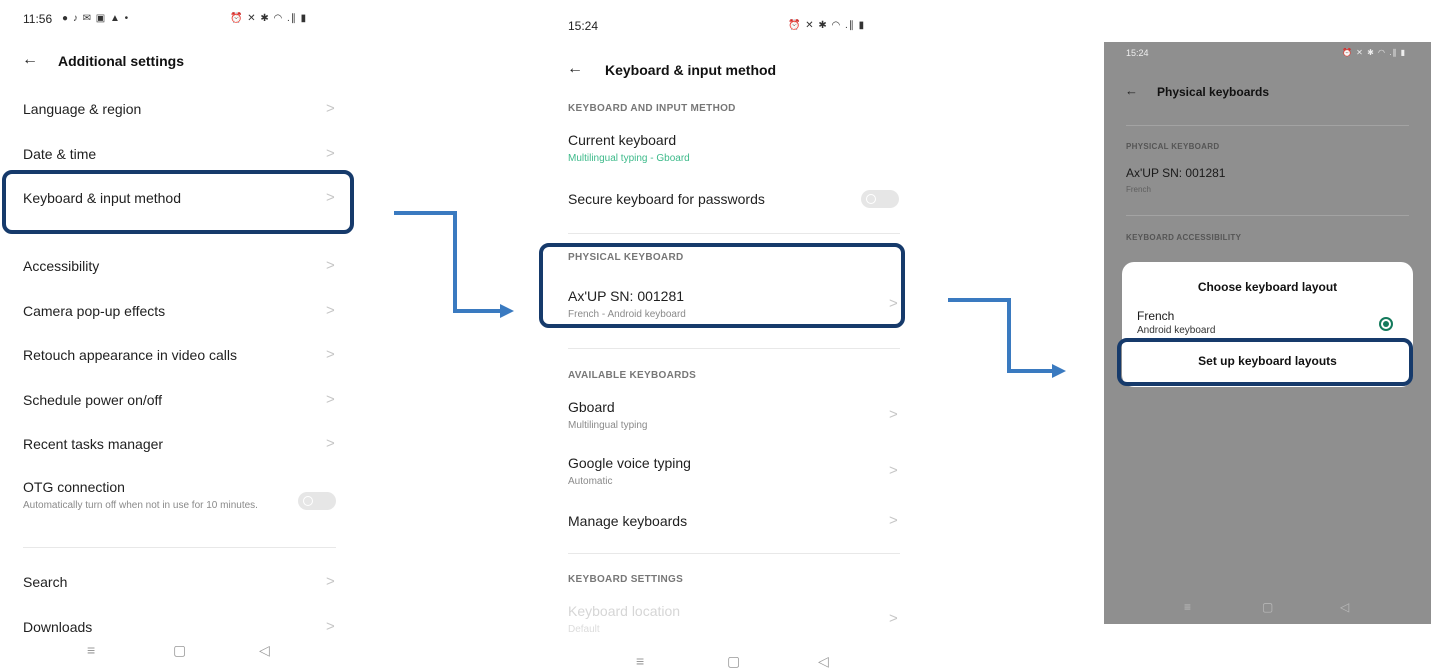 This screenshot has height=670, width=1437. Describe the element at coordinates (666, 199) in the screenshot. I see `list-item-label: Secure keyboard for passwords` at that location.